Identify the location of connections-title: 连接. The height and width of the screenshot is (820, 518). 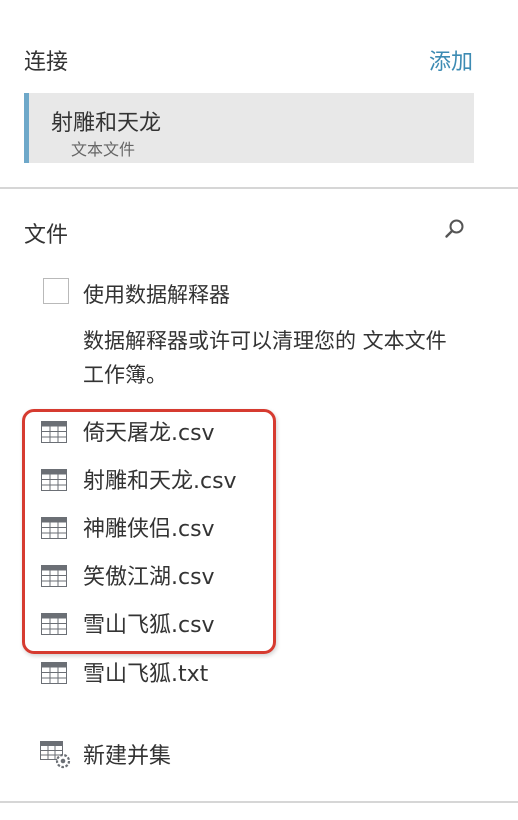
(46, 62).